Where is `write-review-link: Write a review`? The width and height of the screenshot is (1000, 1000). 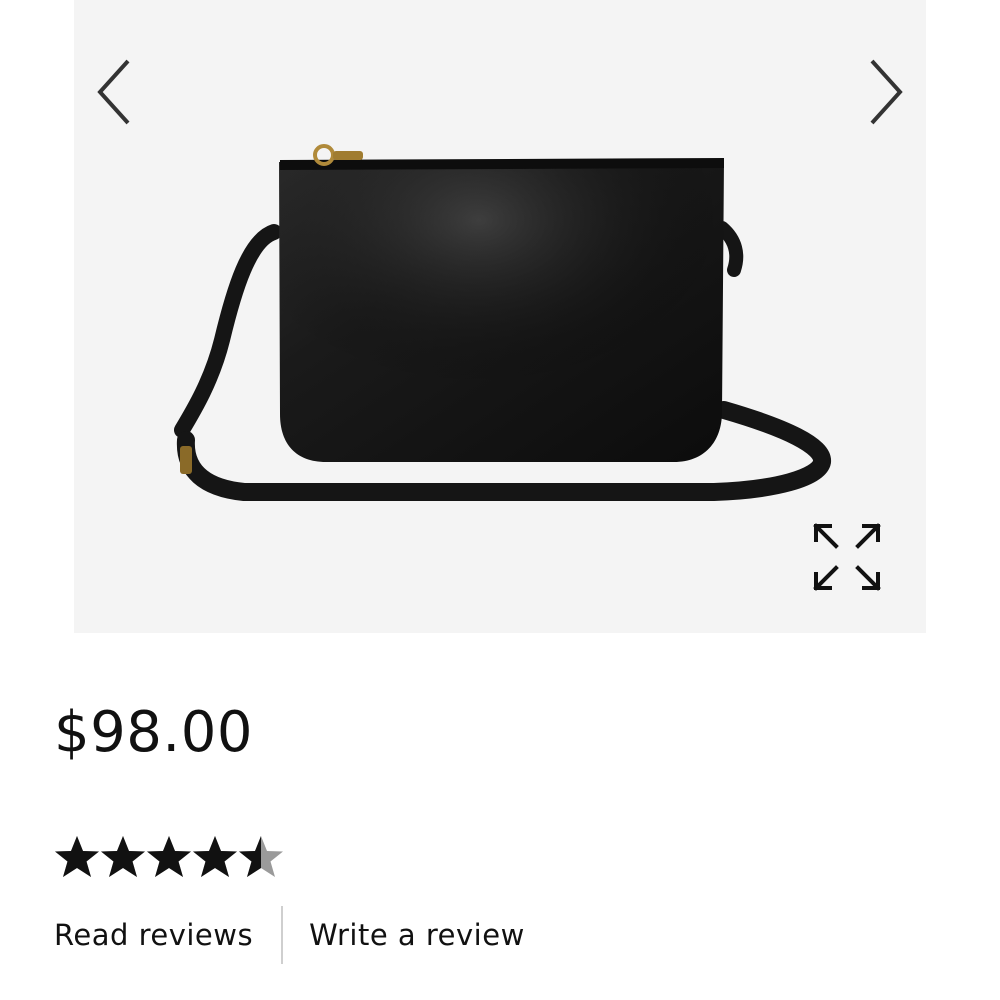 write-review-link: Write a review is located at coordinates (417, 935).